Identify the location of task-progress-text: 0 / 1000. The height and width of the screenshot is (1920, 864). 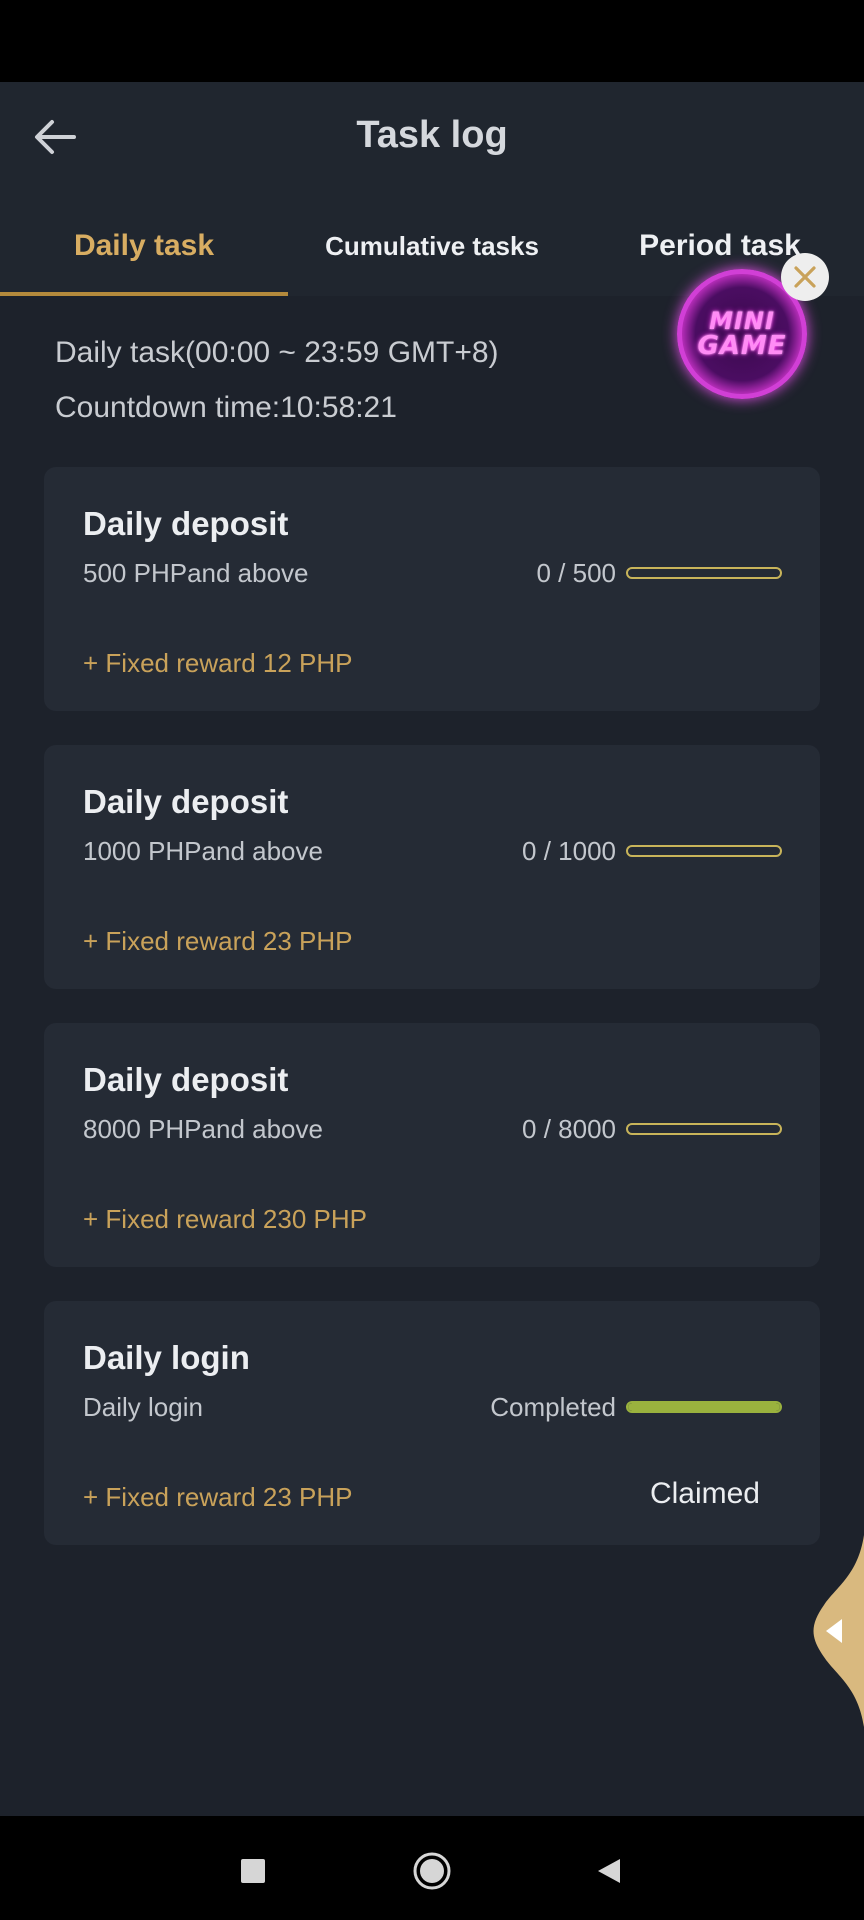
(569, 851).